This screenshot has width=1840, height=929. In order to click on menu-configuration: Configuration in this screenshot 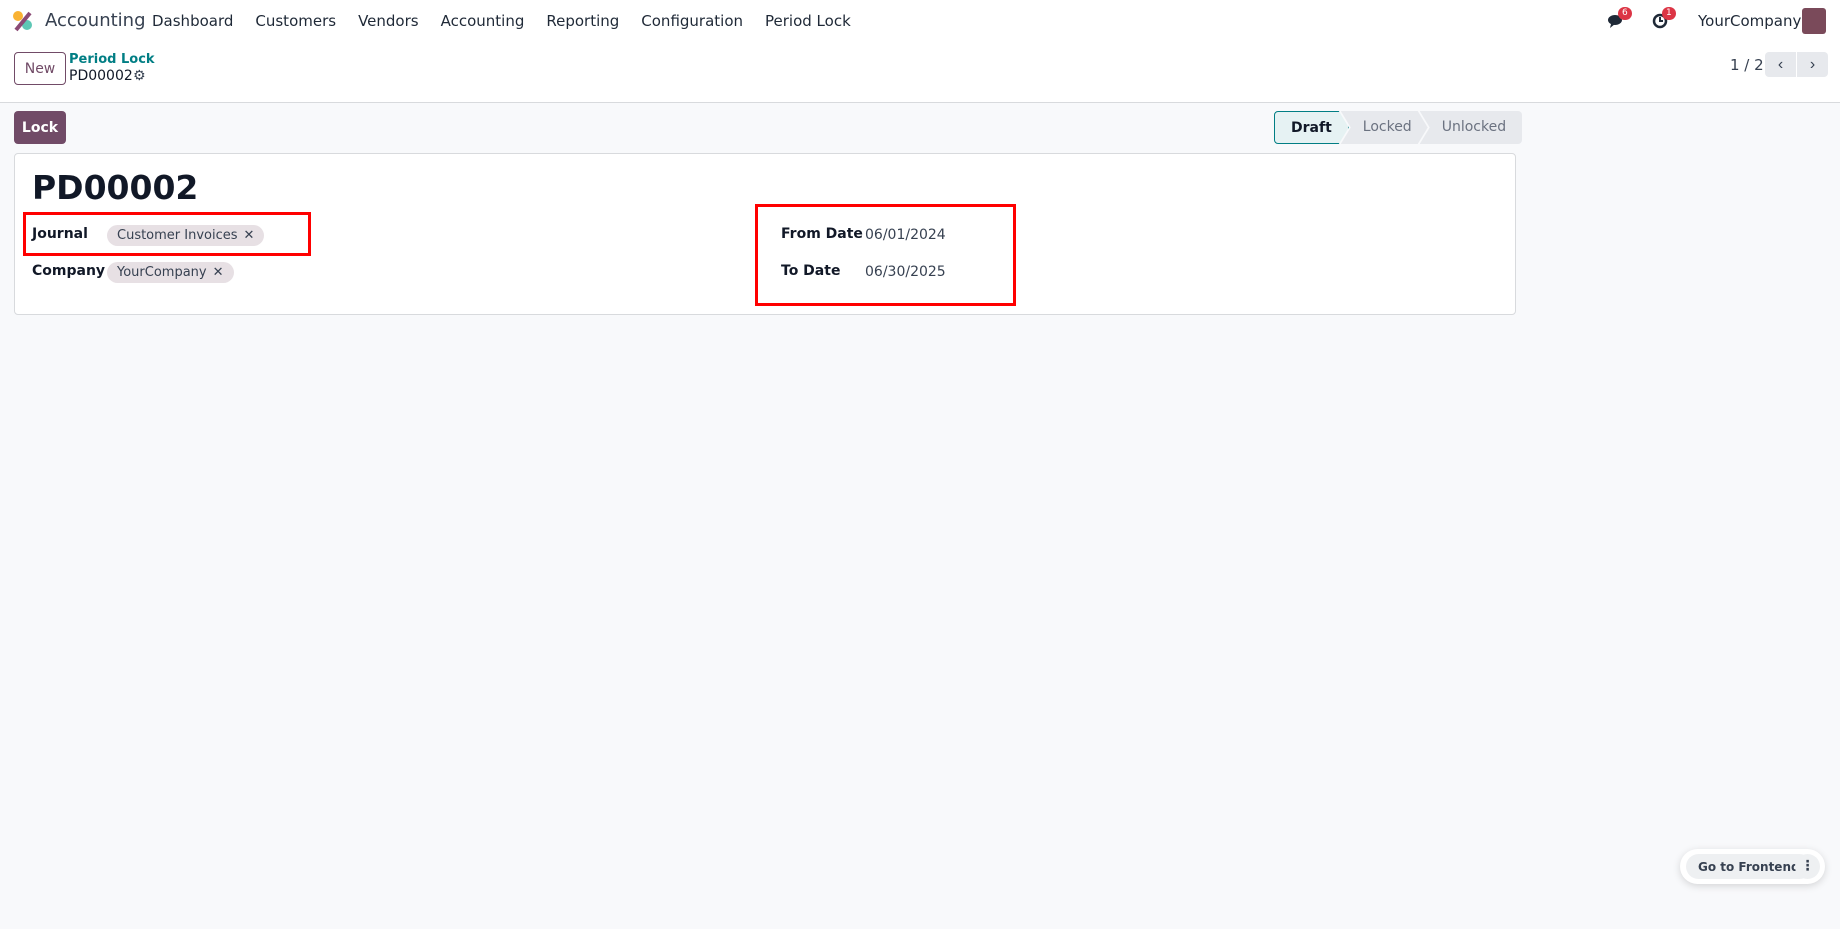, I will do `click(692, 21)`.